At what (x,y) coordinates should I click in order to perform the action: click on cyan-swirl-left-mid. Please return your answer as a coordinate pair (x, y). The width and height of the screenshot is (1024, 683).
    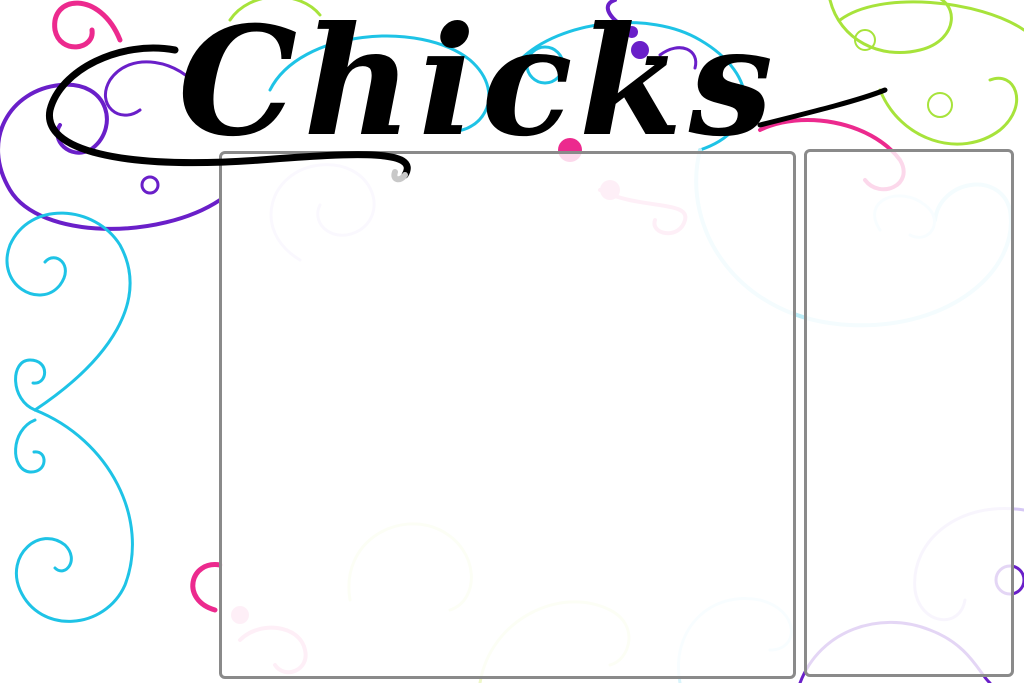
    Looking at the image, I should click on (30, 385).